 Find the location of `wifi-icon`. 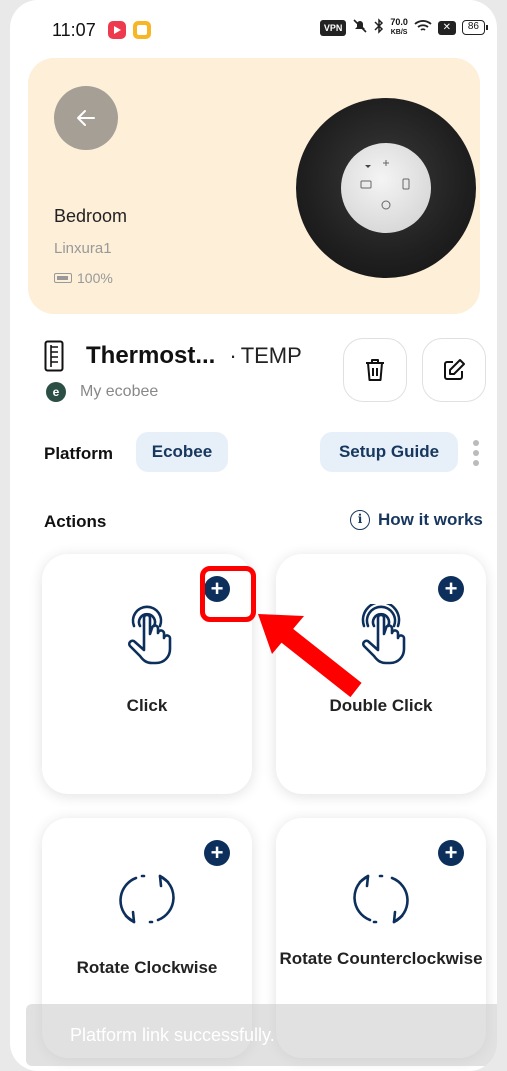

wifi-icon is located at coordinates (423, 27).